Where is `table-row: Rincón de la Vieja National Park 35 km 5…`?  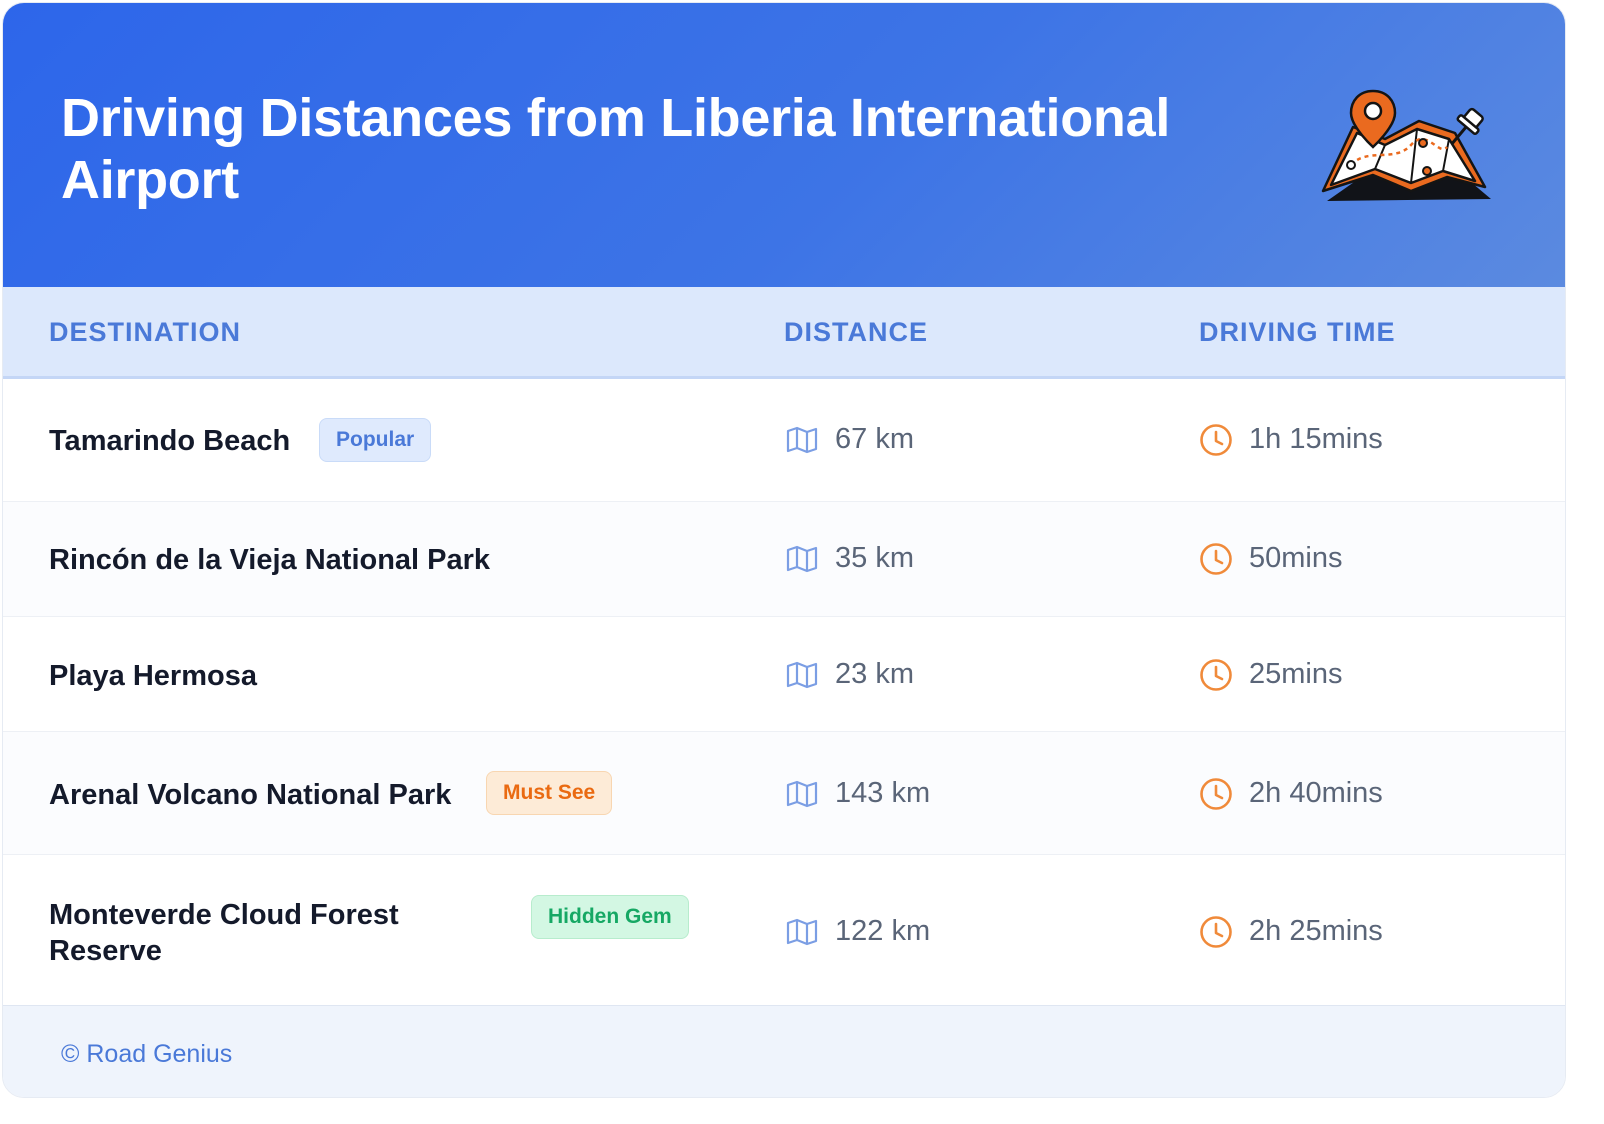 table-row: Rincón de la Vieja National Park 35 km 5… is located at coordinates (784, 559).